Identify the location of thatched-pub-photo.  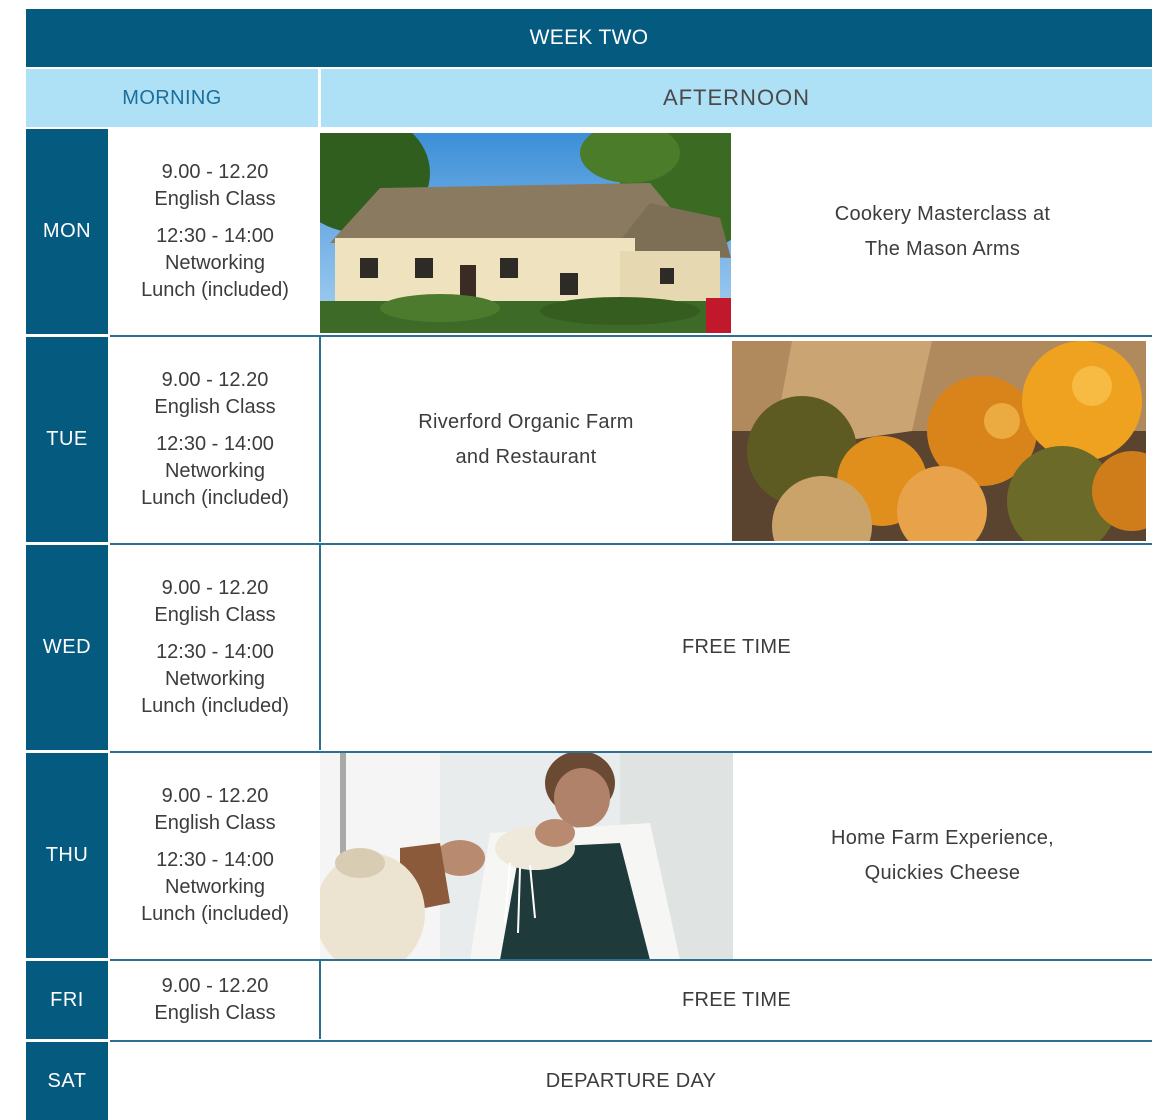
(525, 233).